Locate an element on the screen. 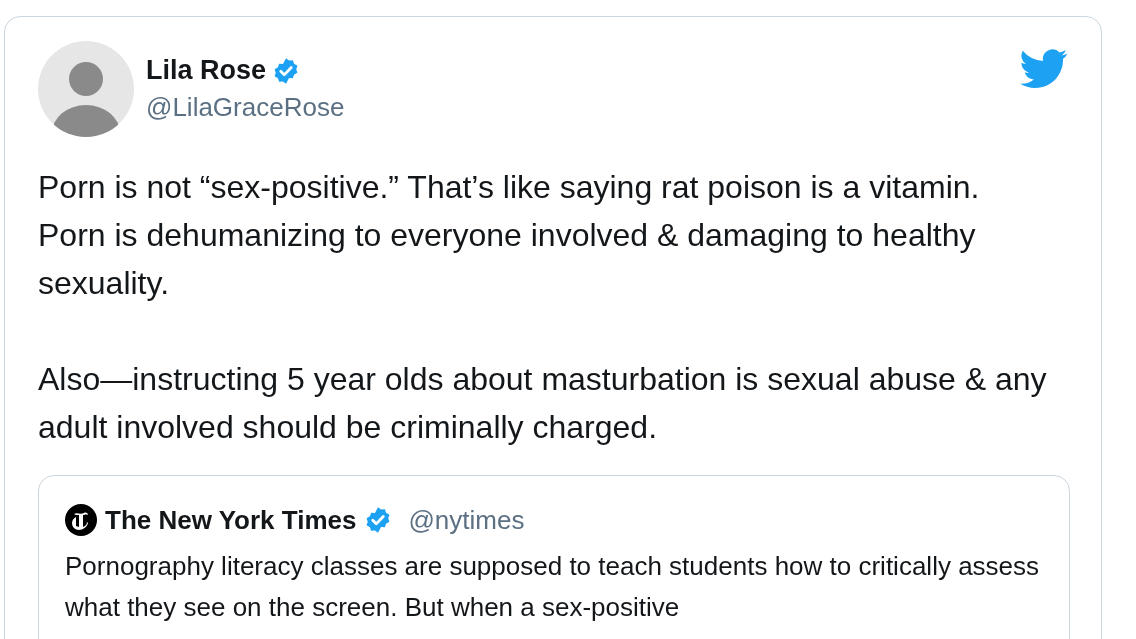  author-handle: @LilaGraceRose is located at coordinates (576, 107).